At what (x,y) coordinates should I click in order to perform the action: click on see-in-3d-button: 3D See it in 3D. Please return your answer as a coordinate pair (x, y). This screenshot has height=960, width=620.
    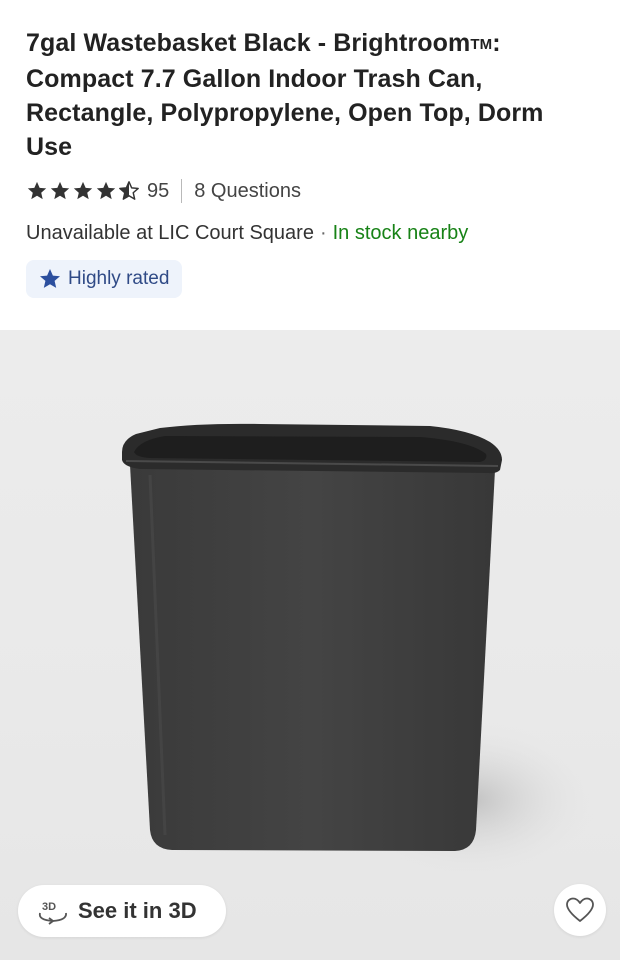
    Looking at the image, I should click on (122, 911).